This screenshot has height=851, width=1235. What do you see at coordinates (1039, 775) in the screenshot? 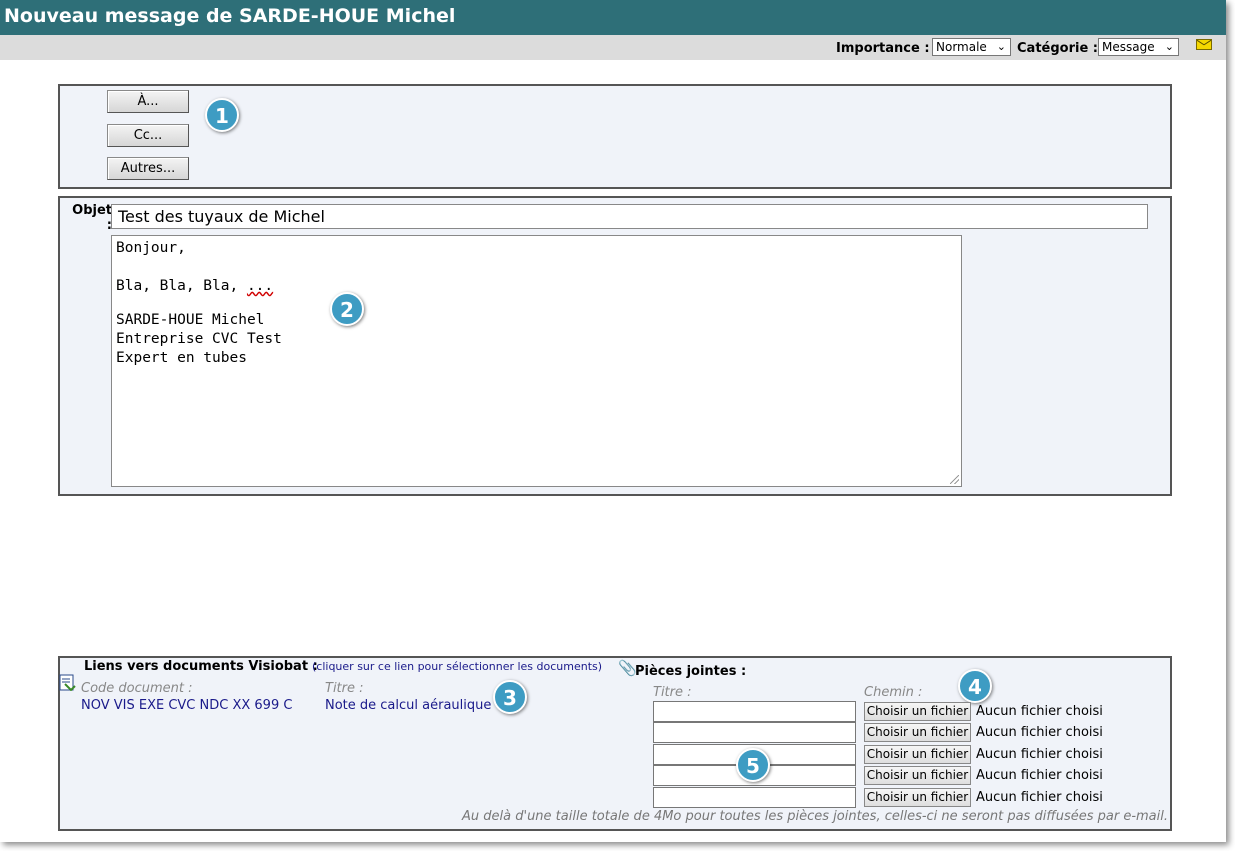
I see `file-status-4: Aucun fichier choisi` at bounding box center [1039, 775].